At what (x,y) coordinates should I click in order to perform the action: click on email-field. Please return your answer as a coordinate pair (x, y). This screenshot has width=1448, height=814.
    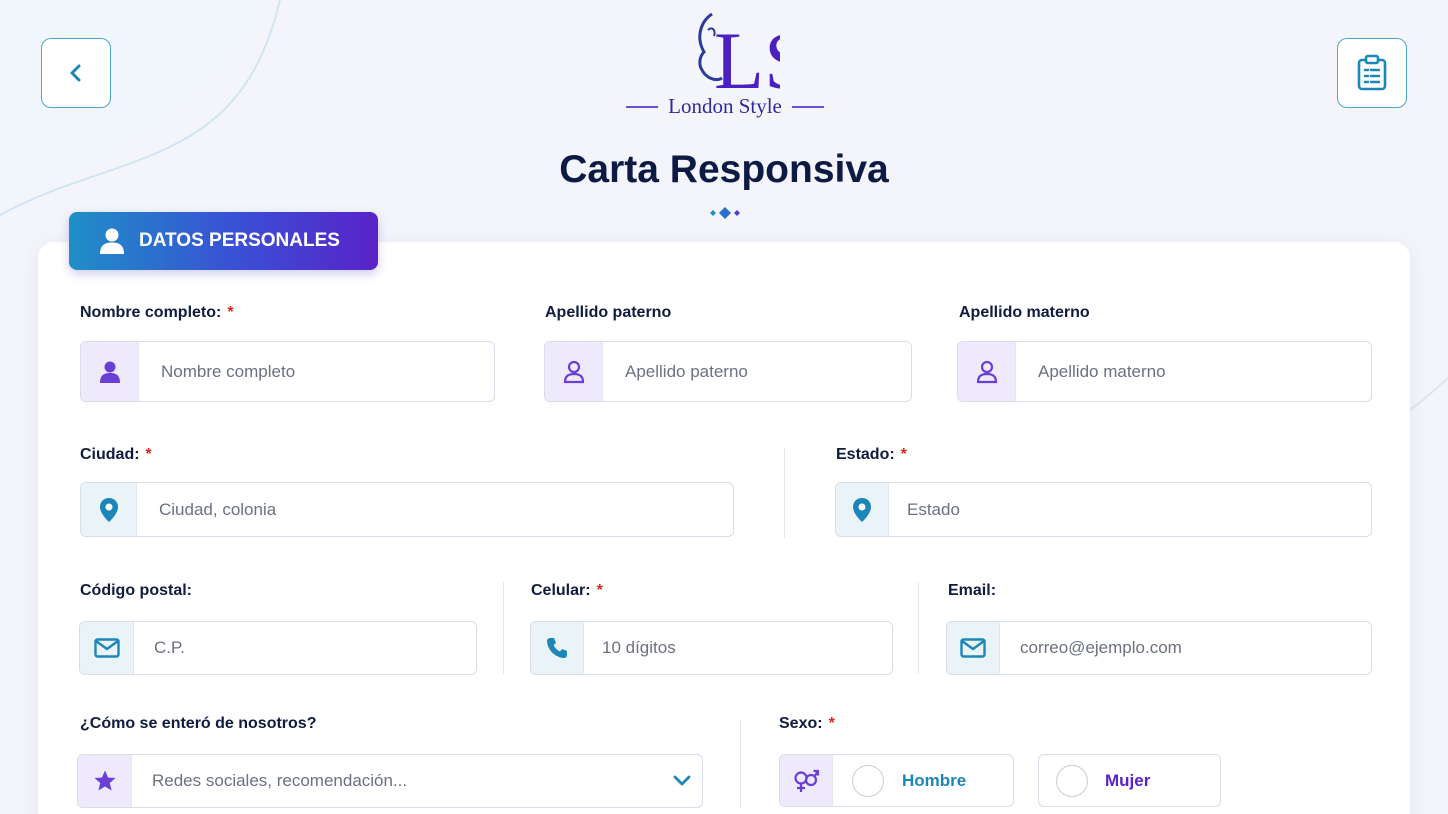
    Looking at the image, I should click on (1159, 648).